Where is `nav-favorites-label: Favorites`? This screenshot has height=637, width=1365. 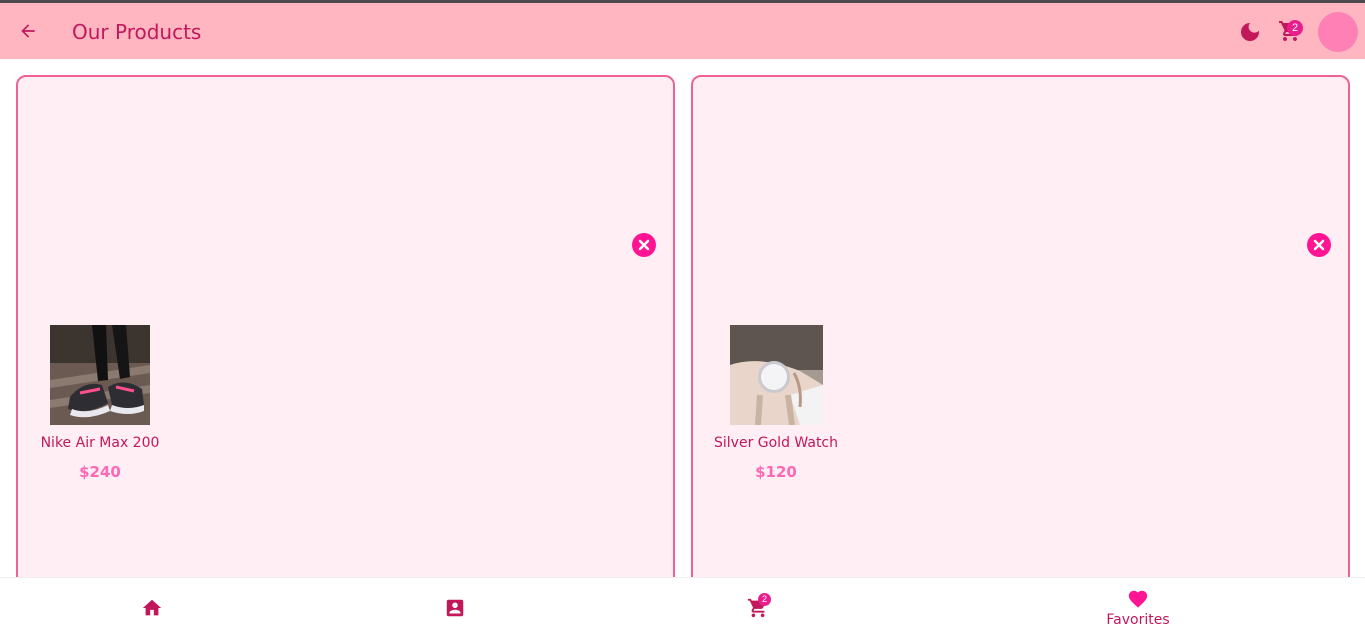
nav-favorites-label: Favorites is located at coordinates (1138, 619).